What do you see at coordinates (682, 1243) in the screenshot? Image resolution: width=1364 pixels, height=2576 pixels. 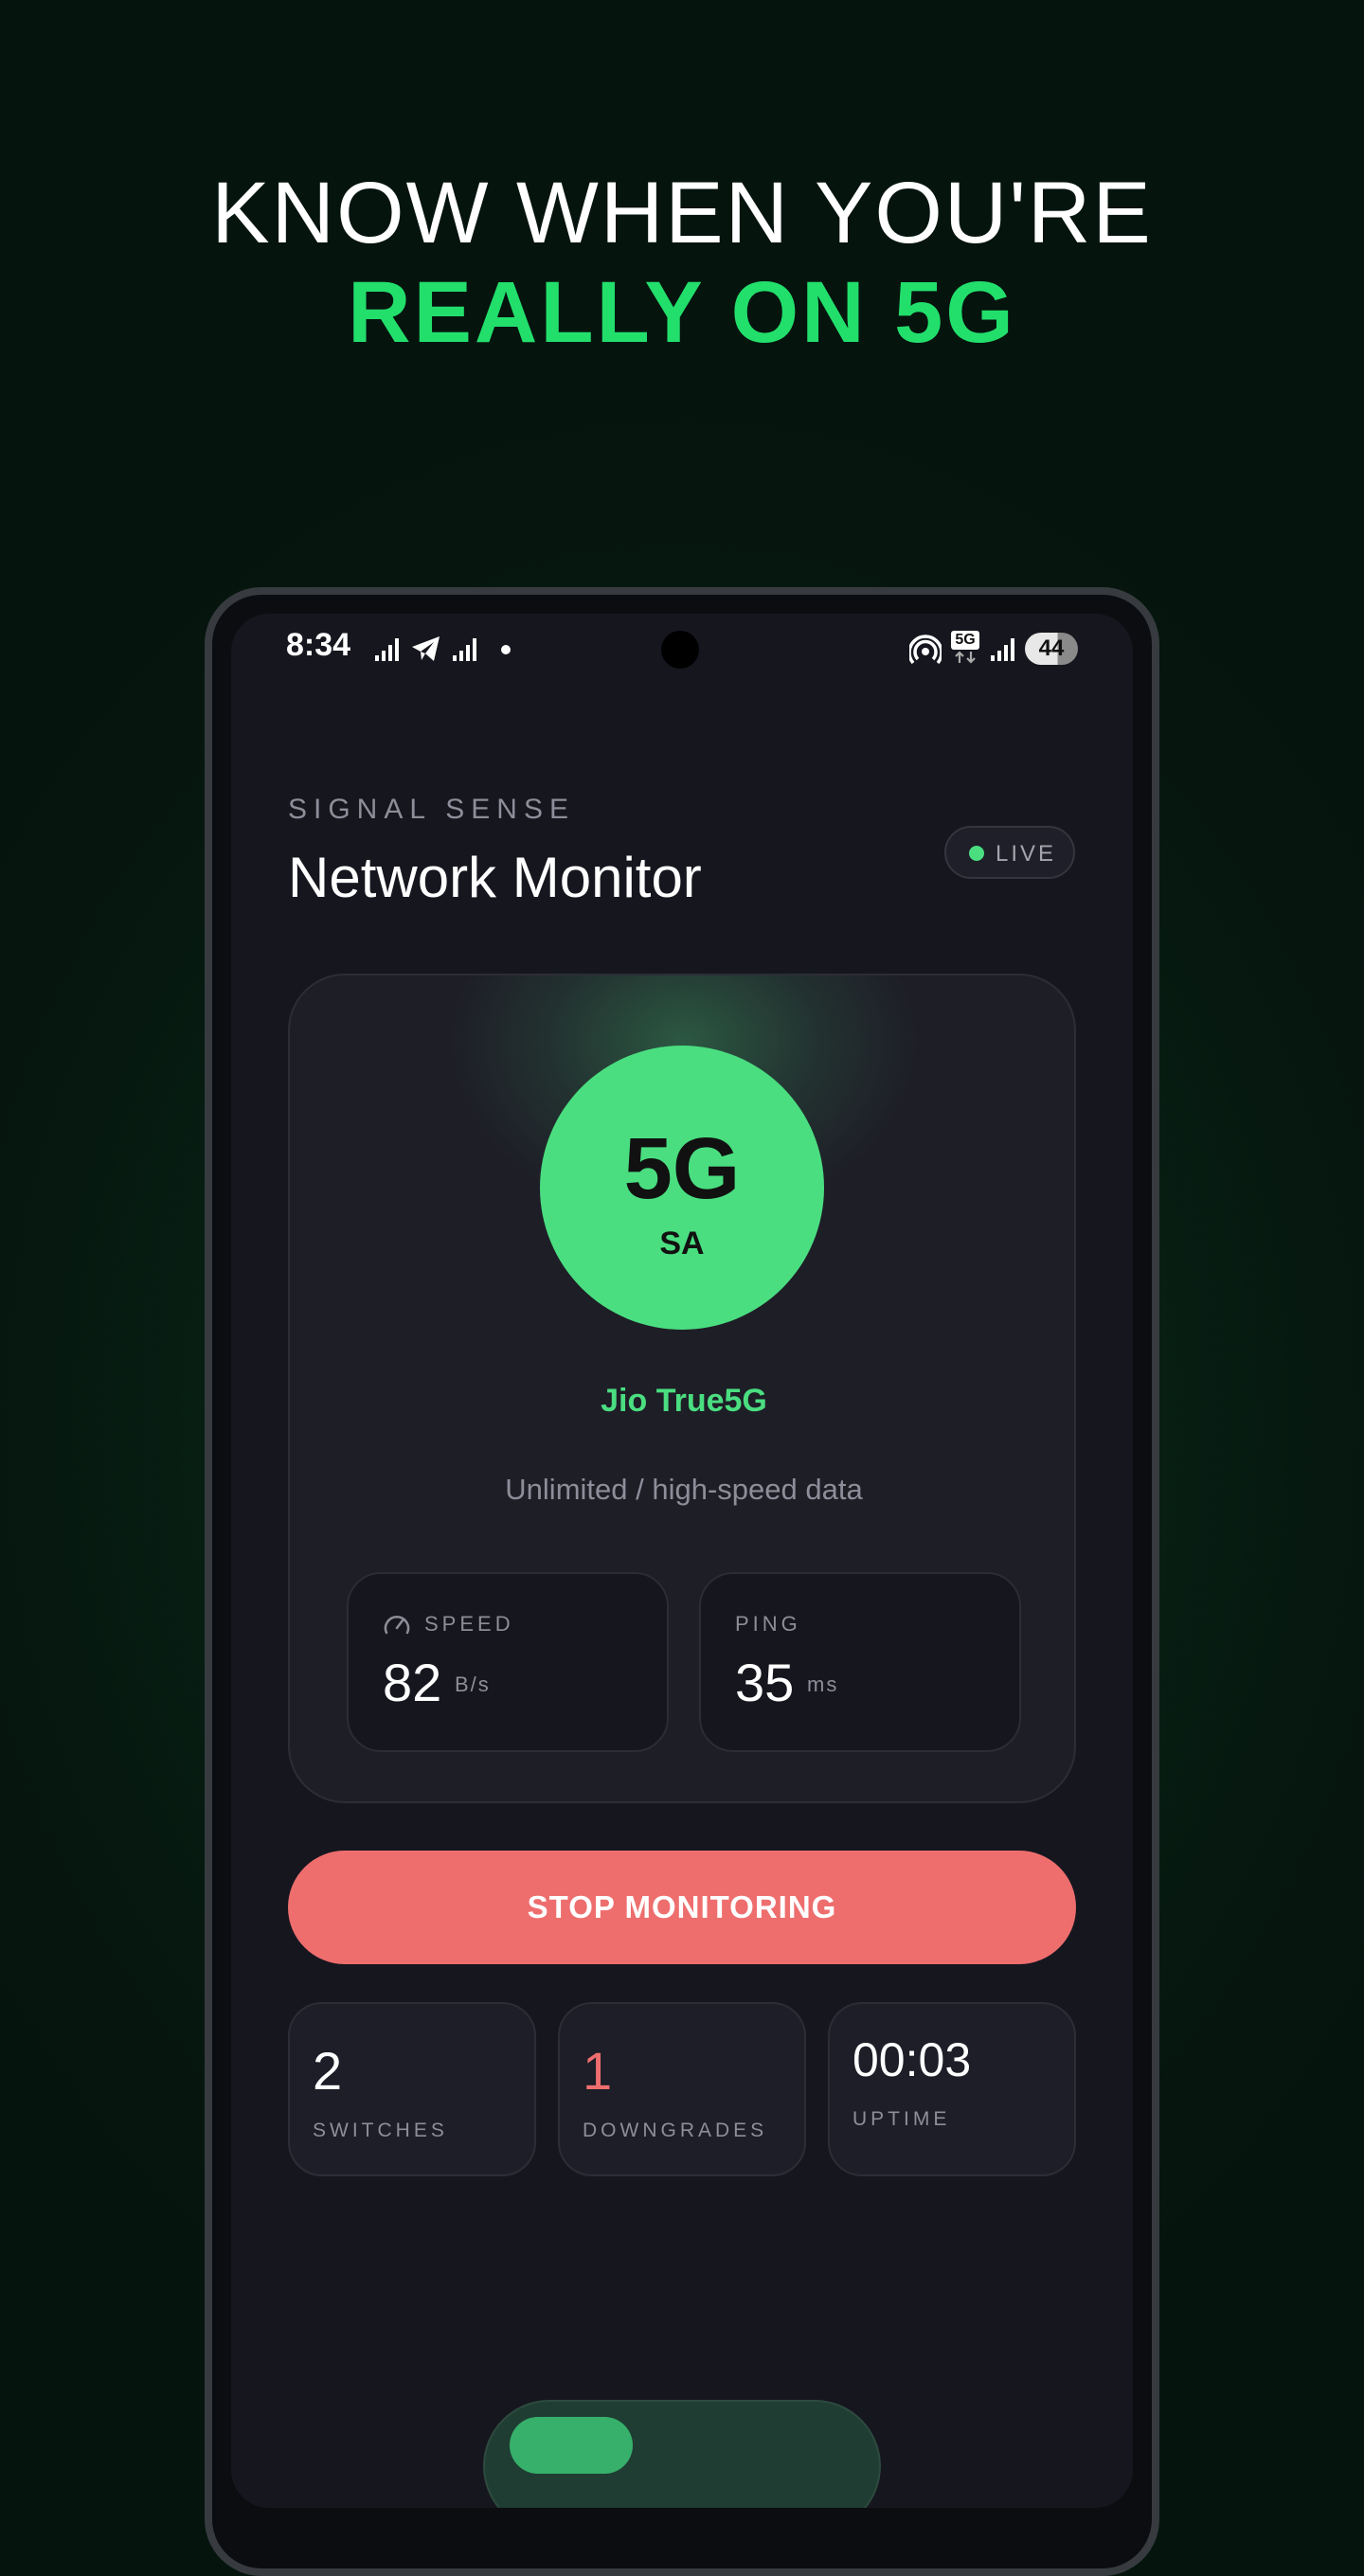 I see `network-mode: SA` at bounding box center [682, 1243].